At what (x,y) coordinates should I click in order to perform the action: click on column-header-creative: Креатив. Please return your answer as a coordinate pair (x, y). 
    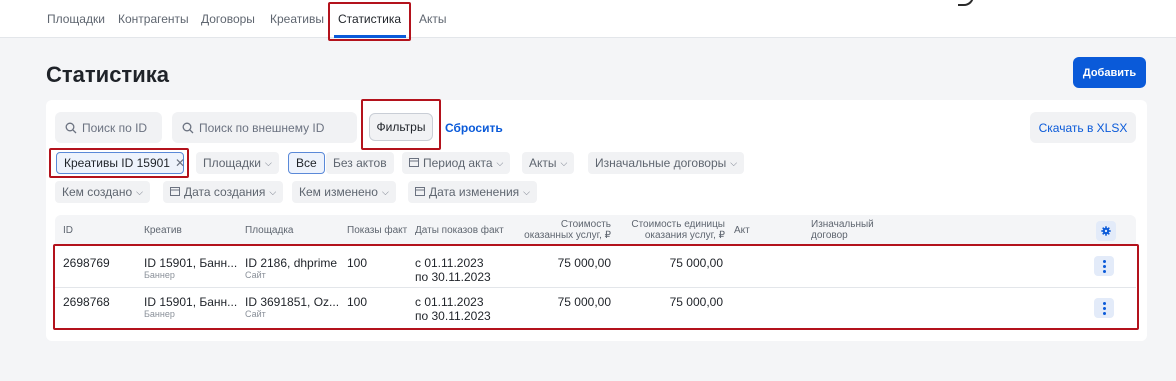
    Looking at the image, I should click on (163, 230).